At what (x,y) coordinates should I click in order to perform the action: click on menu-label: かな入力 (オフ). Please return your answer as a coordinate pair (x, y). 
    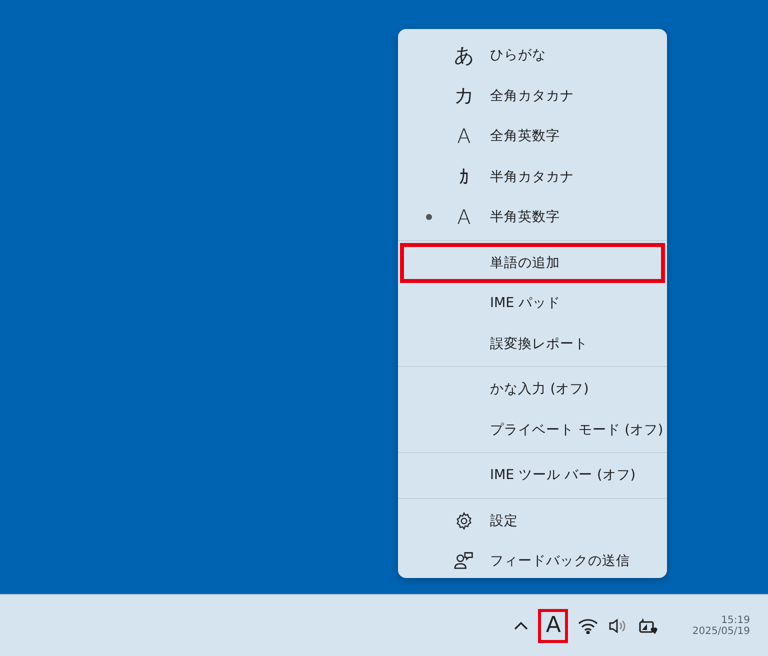
    Looking at the image, I should click on (539, 389).